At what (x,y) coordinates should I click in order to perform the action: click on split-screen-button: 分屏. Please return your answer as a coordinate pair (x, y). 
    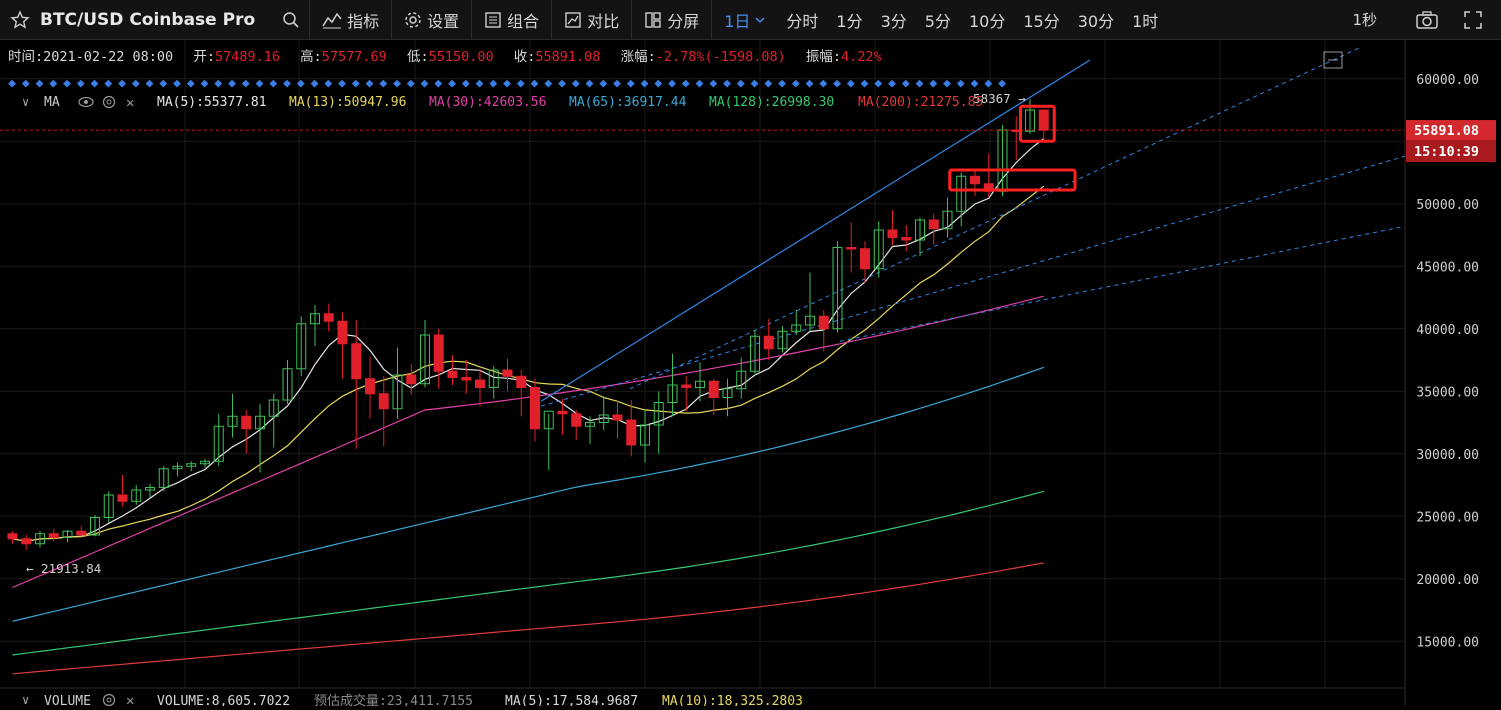
    Looking at the image, I should click on (671, 20).